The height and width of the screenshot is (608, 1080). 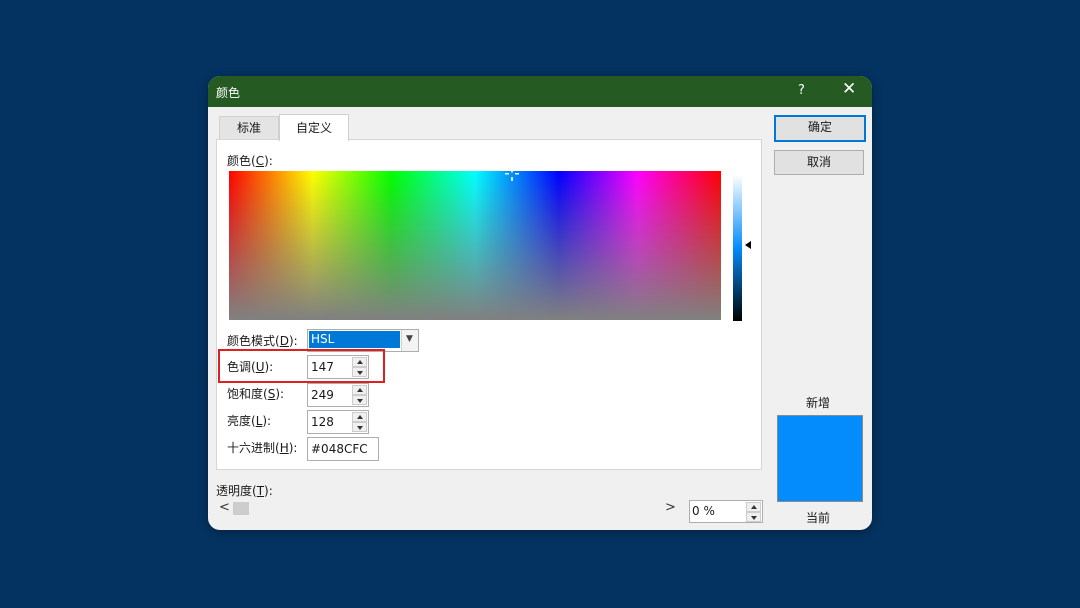 I want to click on tab-custom: 自定义, so click(x=314, y=127).